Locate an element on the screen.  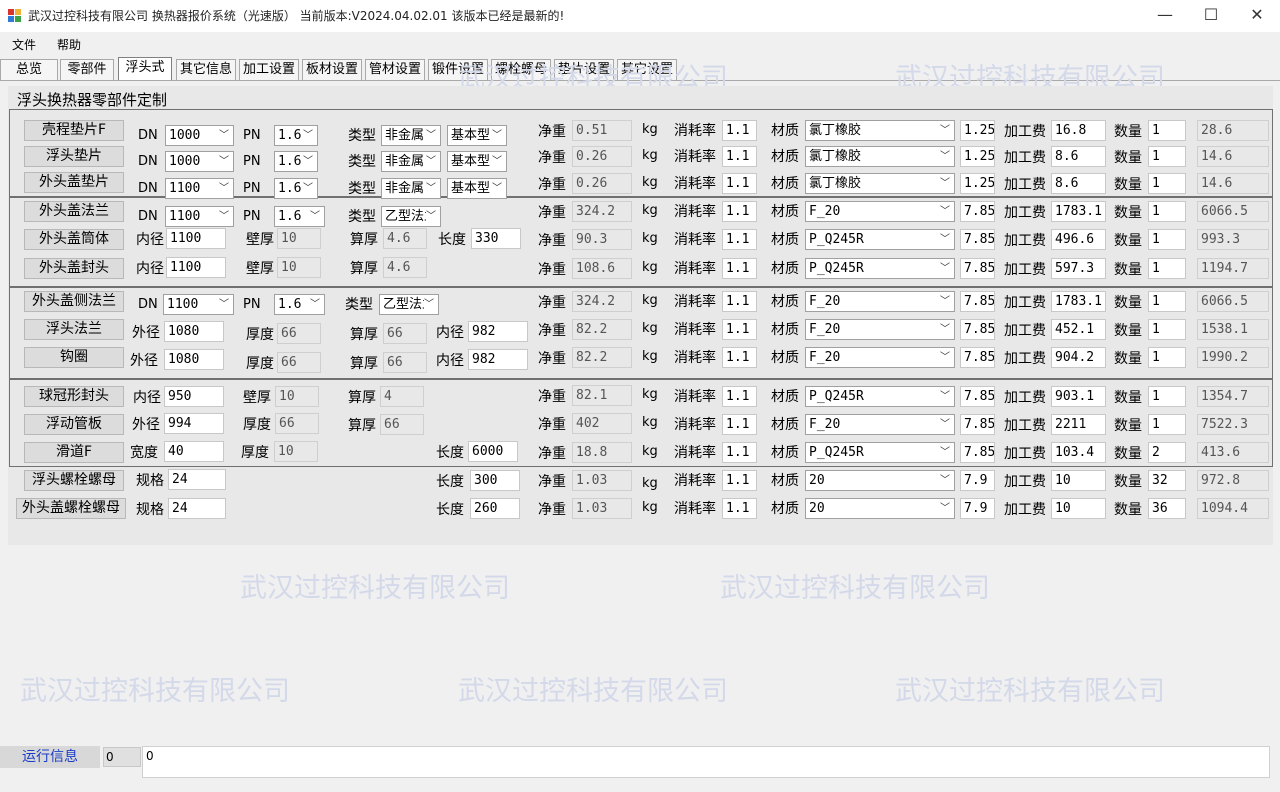
length-input: 260 is located at coordinates (495, 508).